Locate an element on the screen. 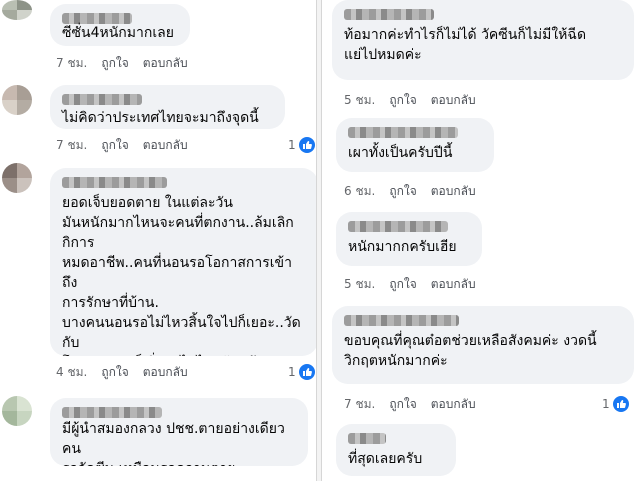 This screenshot has width=640, height=481. comment-meta: 4 ชม. ถูกใจ ตอบกลับ is located at coordinates (129, 372).